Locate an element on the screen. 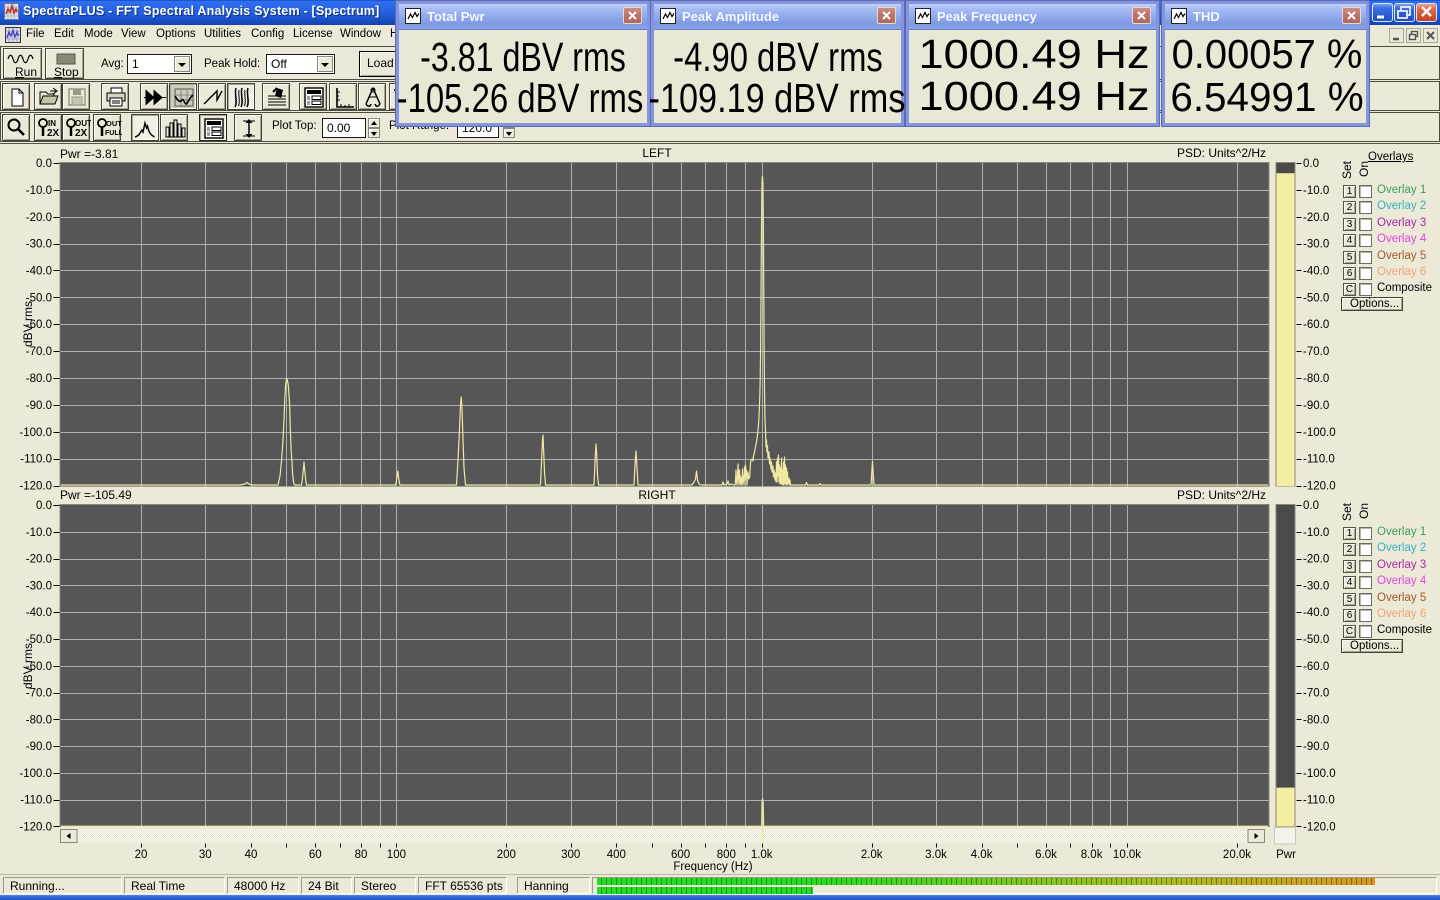 This screenshot has width=1440, height=900. svg-text: 300 is located at coordinates (570, 855).